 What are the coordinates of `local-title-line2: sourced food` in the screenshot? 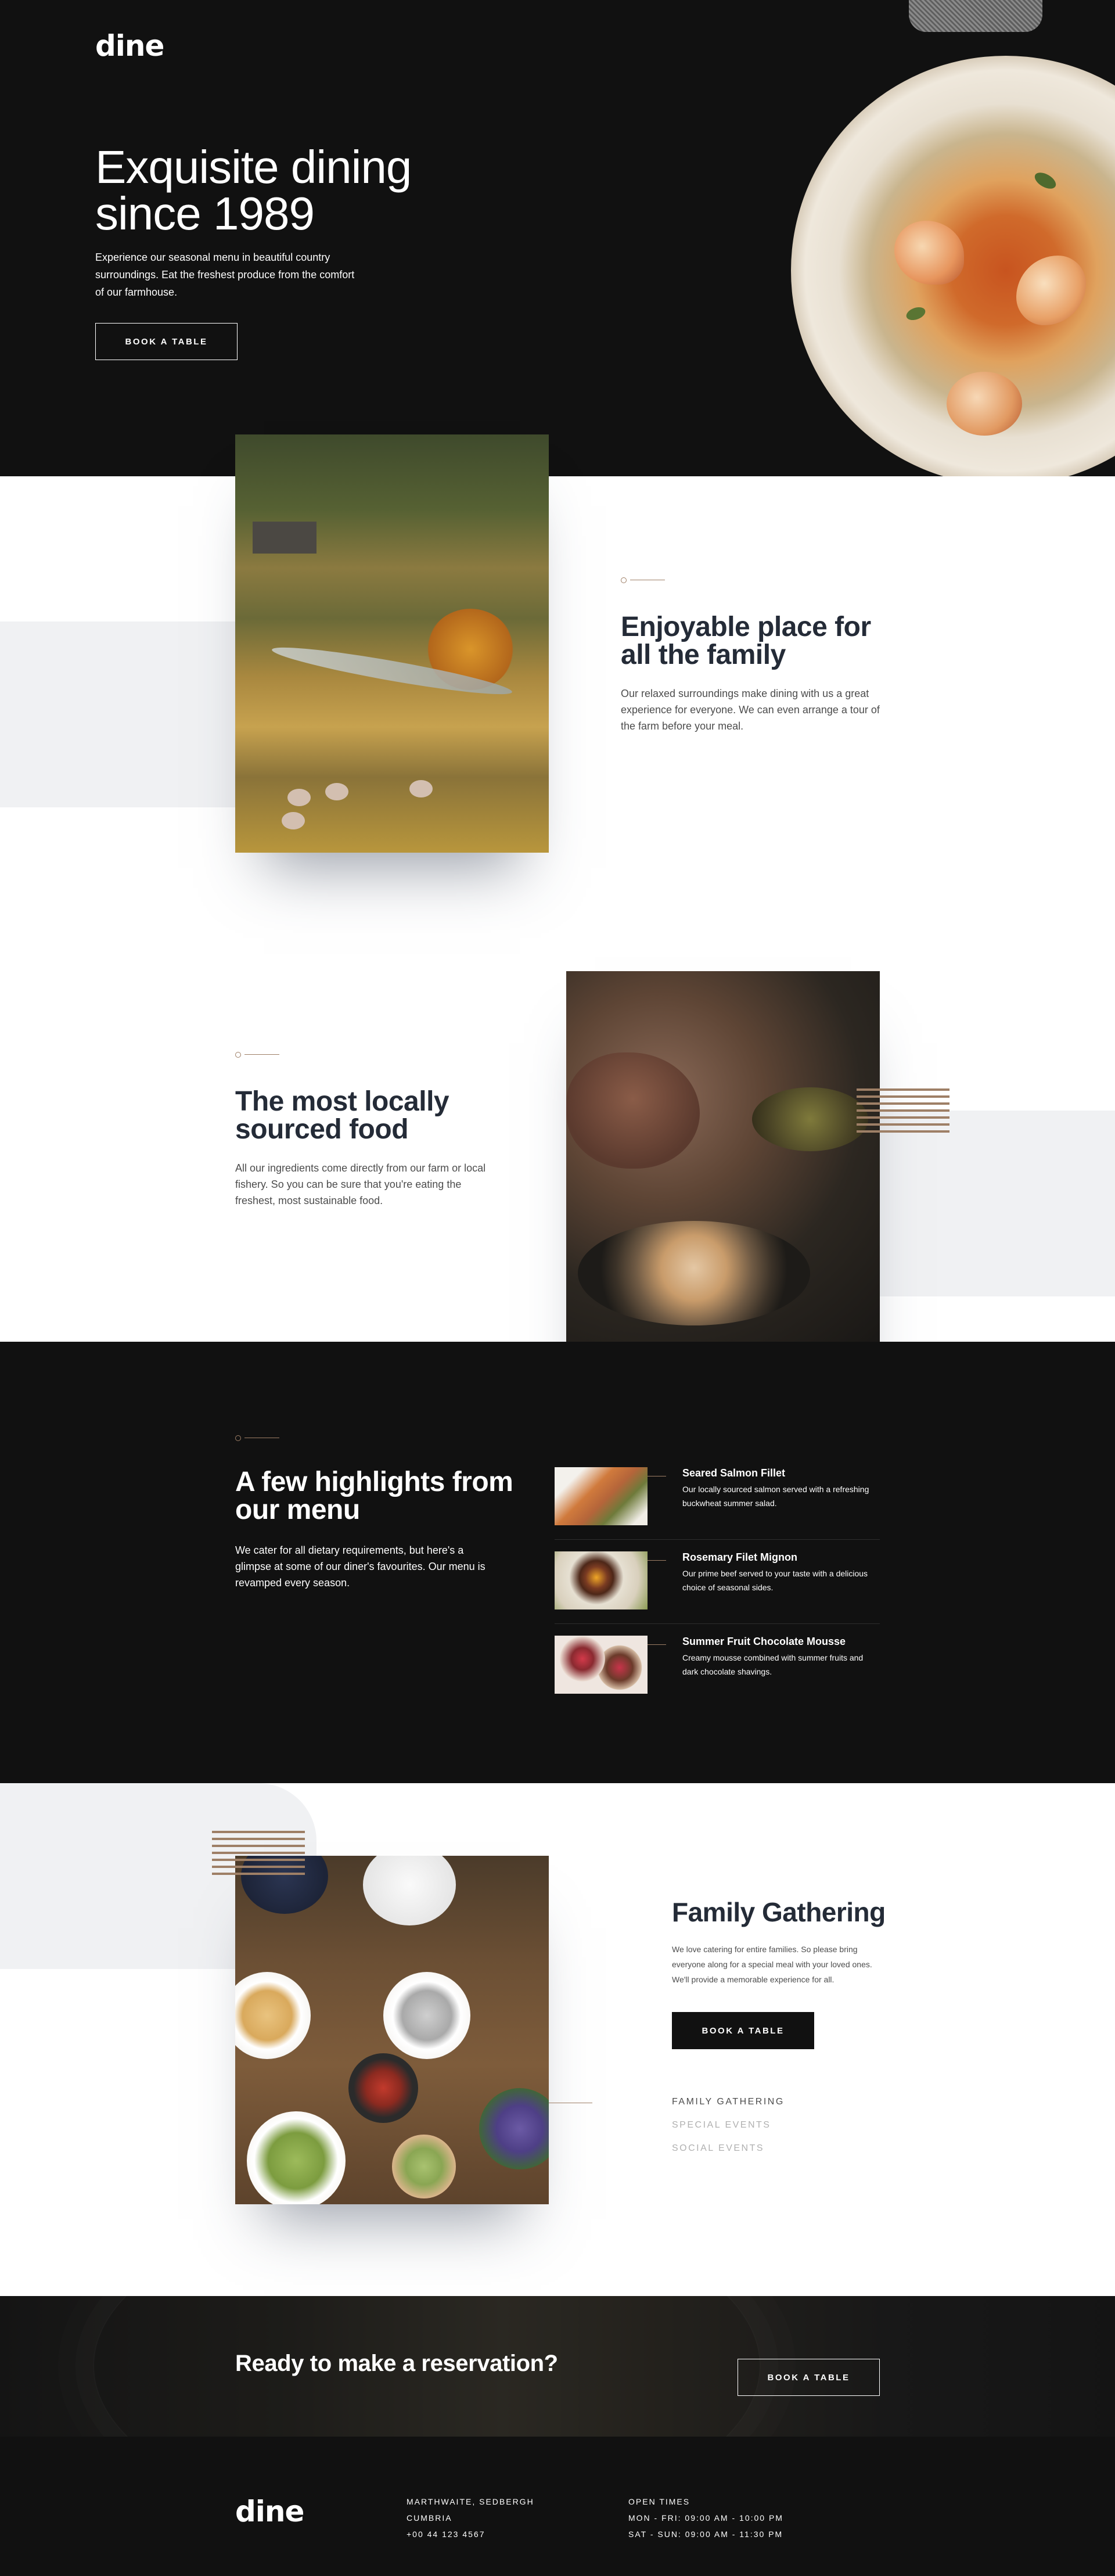 It's located at (322, 1129).